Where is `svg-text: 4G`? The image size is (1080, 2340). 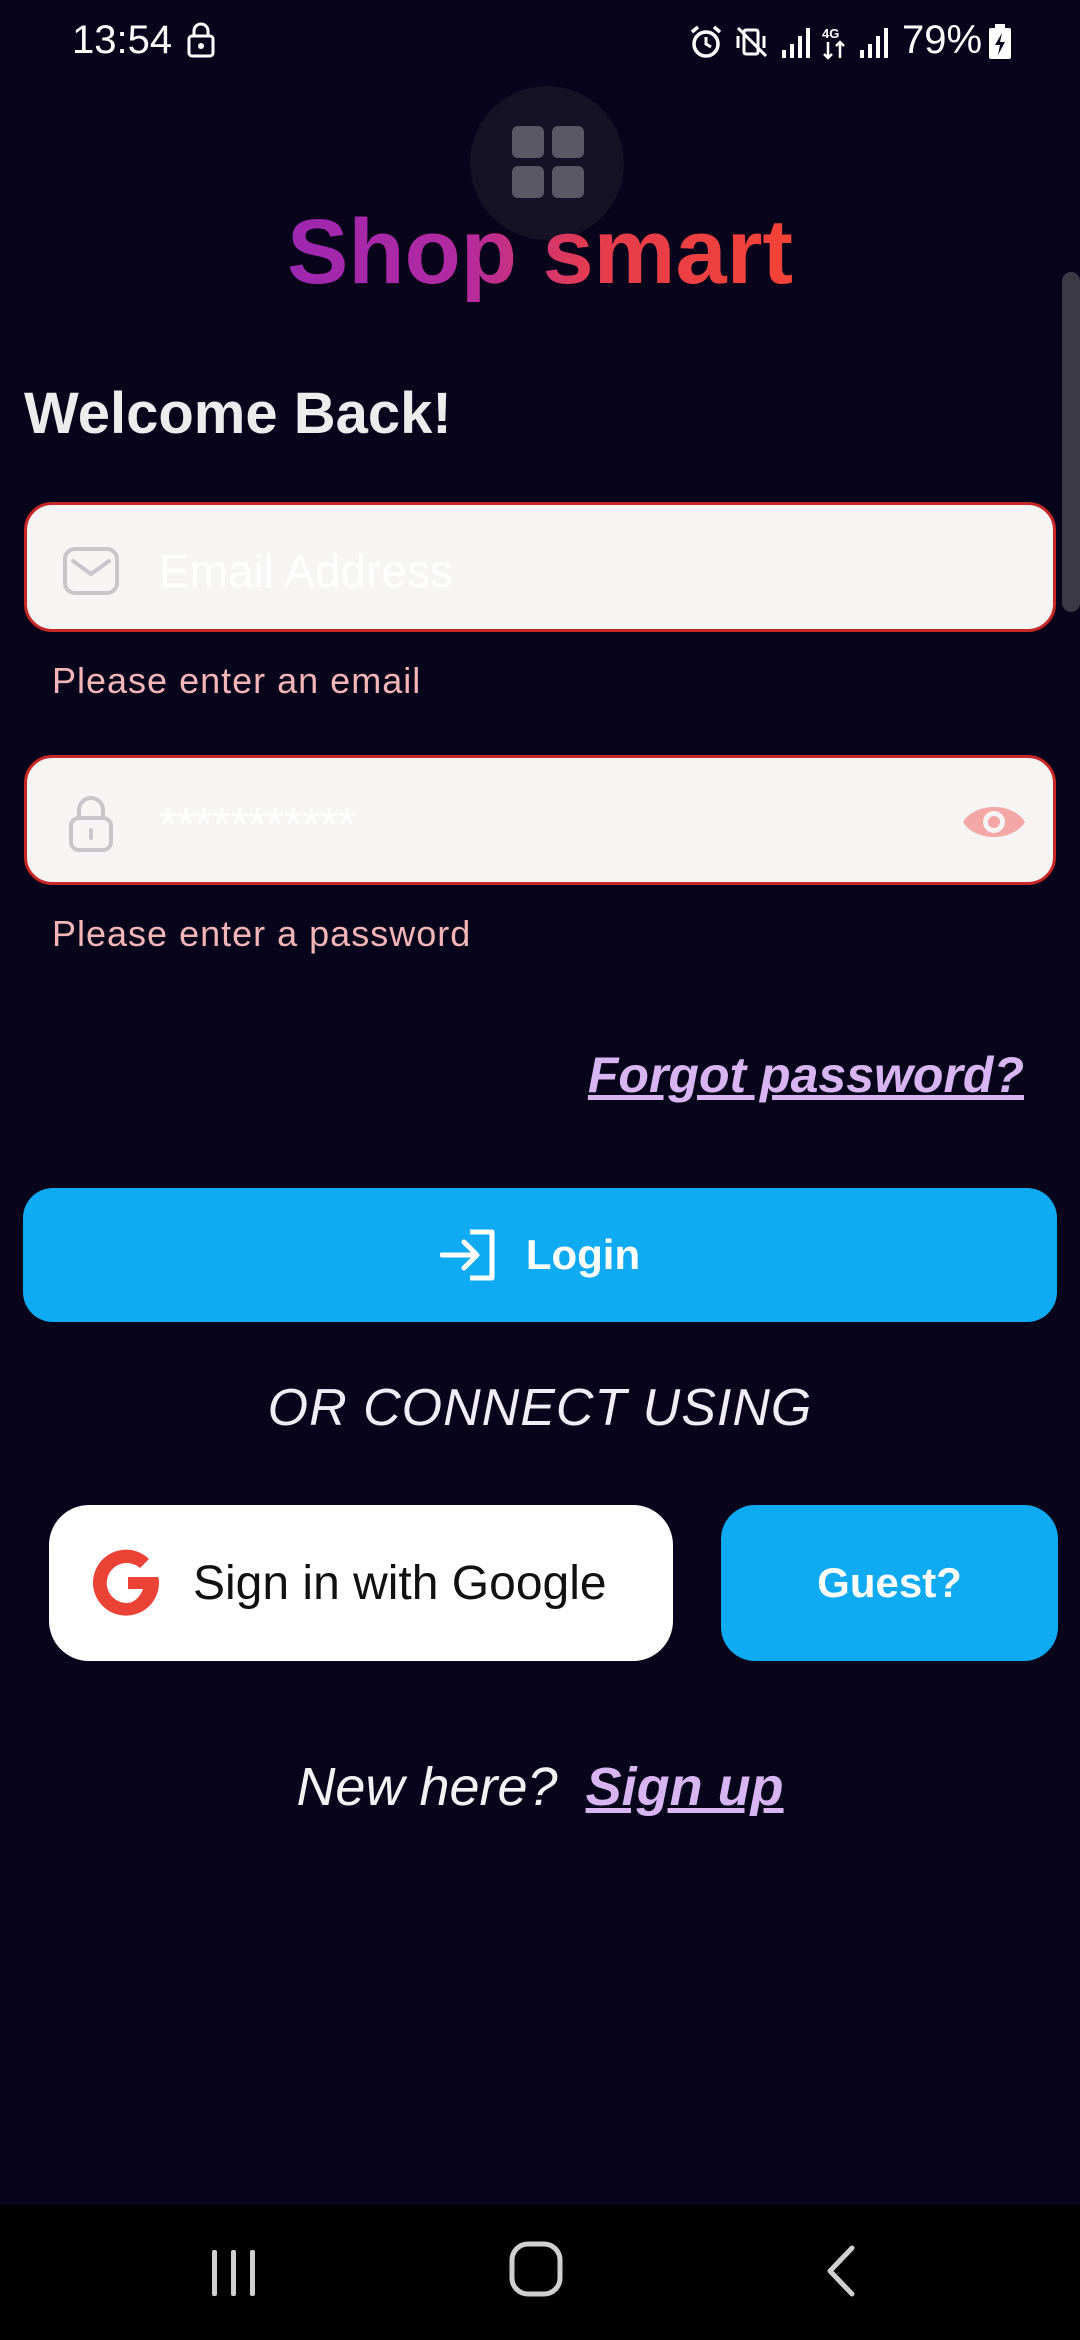 svg-text: 4G is located at coordinates (830, 33).